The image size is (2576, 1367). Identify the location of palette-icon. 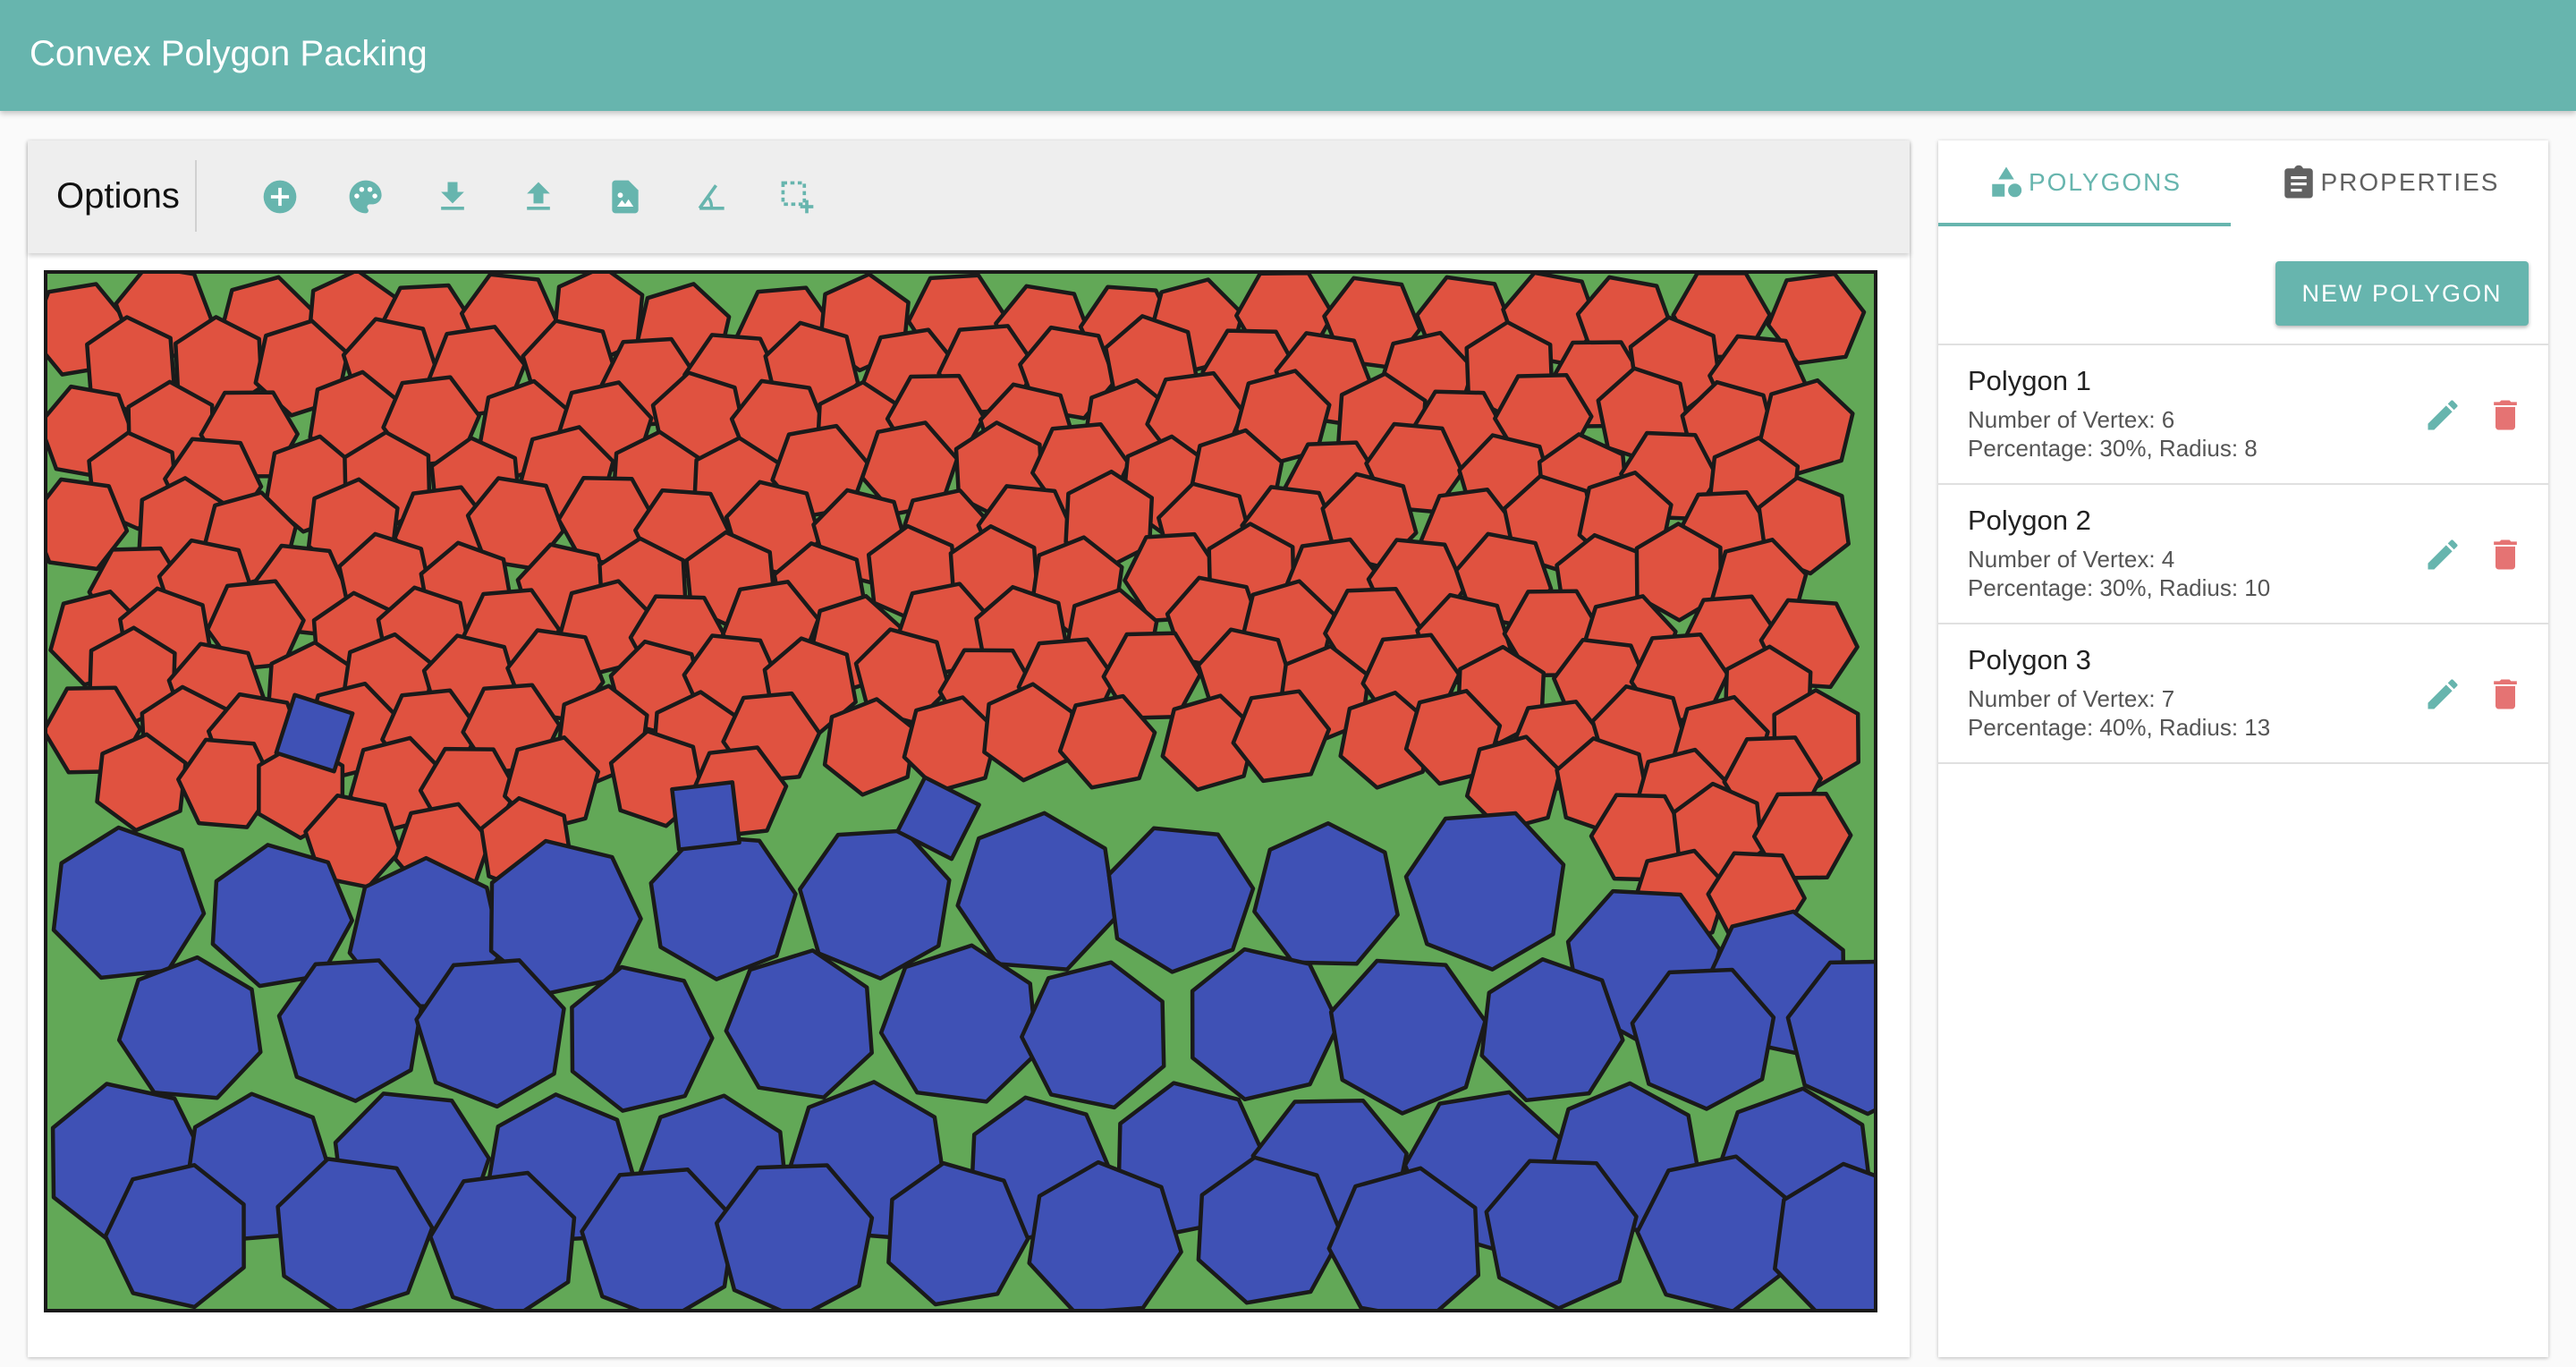
(365, 197).